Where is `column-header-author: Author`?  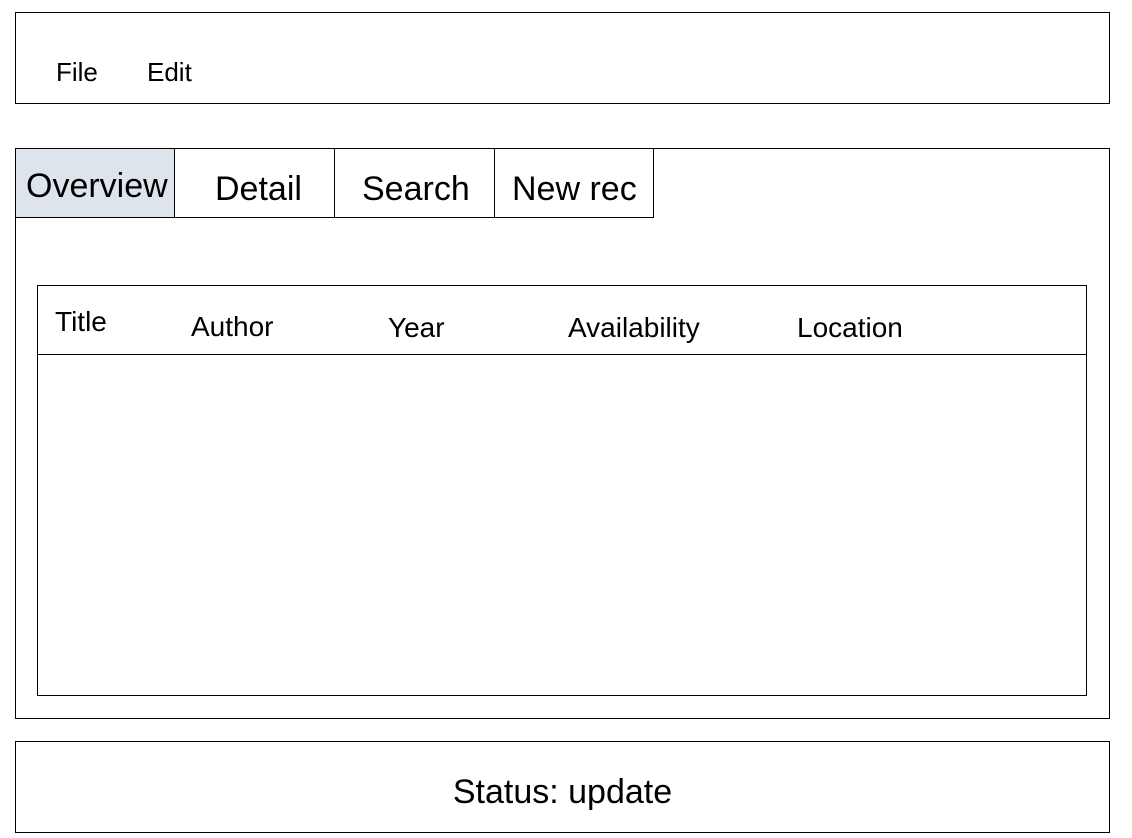 column-header-author: Author is located at coordinates (232, 327).